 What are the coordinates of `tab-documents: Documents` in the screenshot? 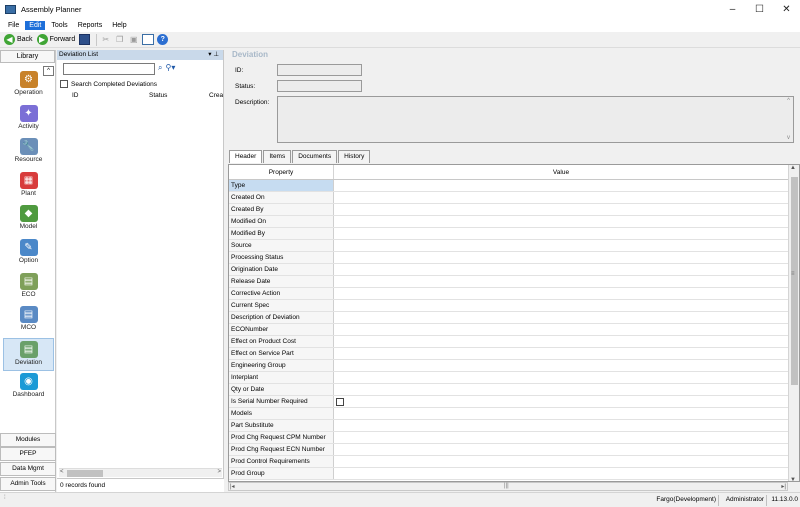 It's located at (315, 156).